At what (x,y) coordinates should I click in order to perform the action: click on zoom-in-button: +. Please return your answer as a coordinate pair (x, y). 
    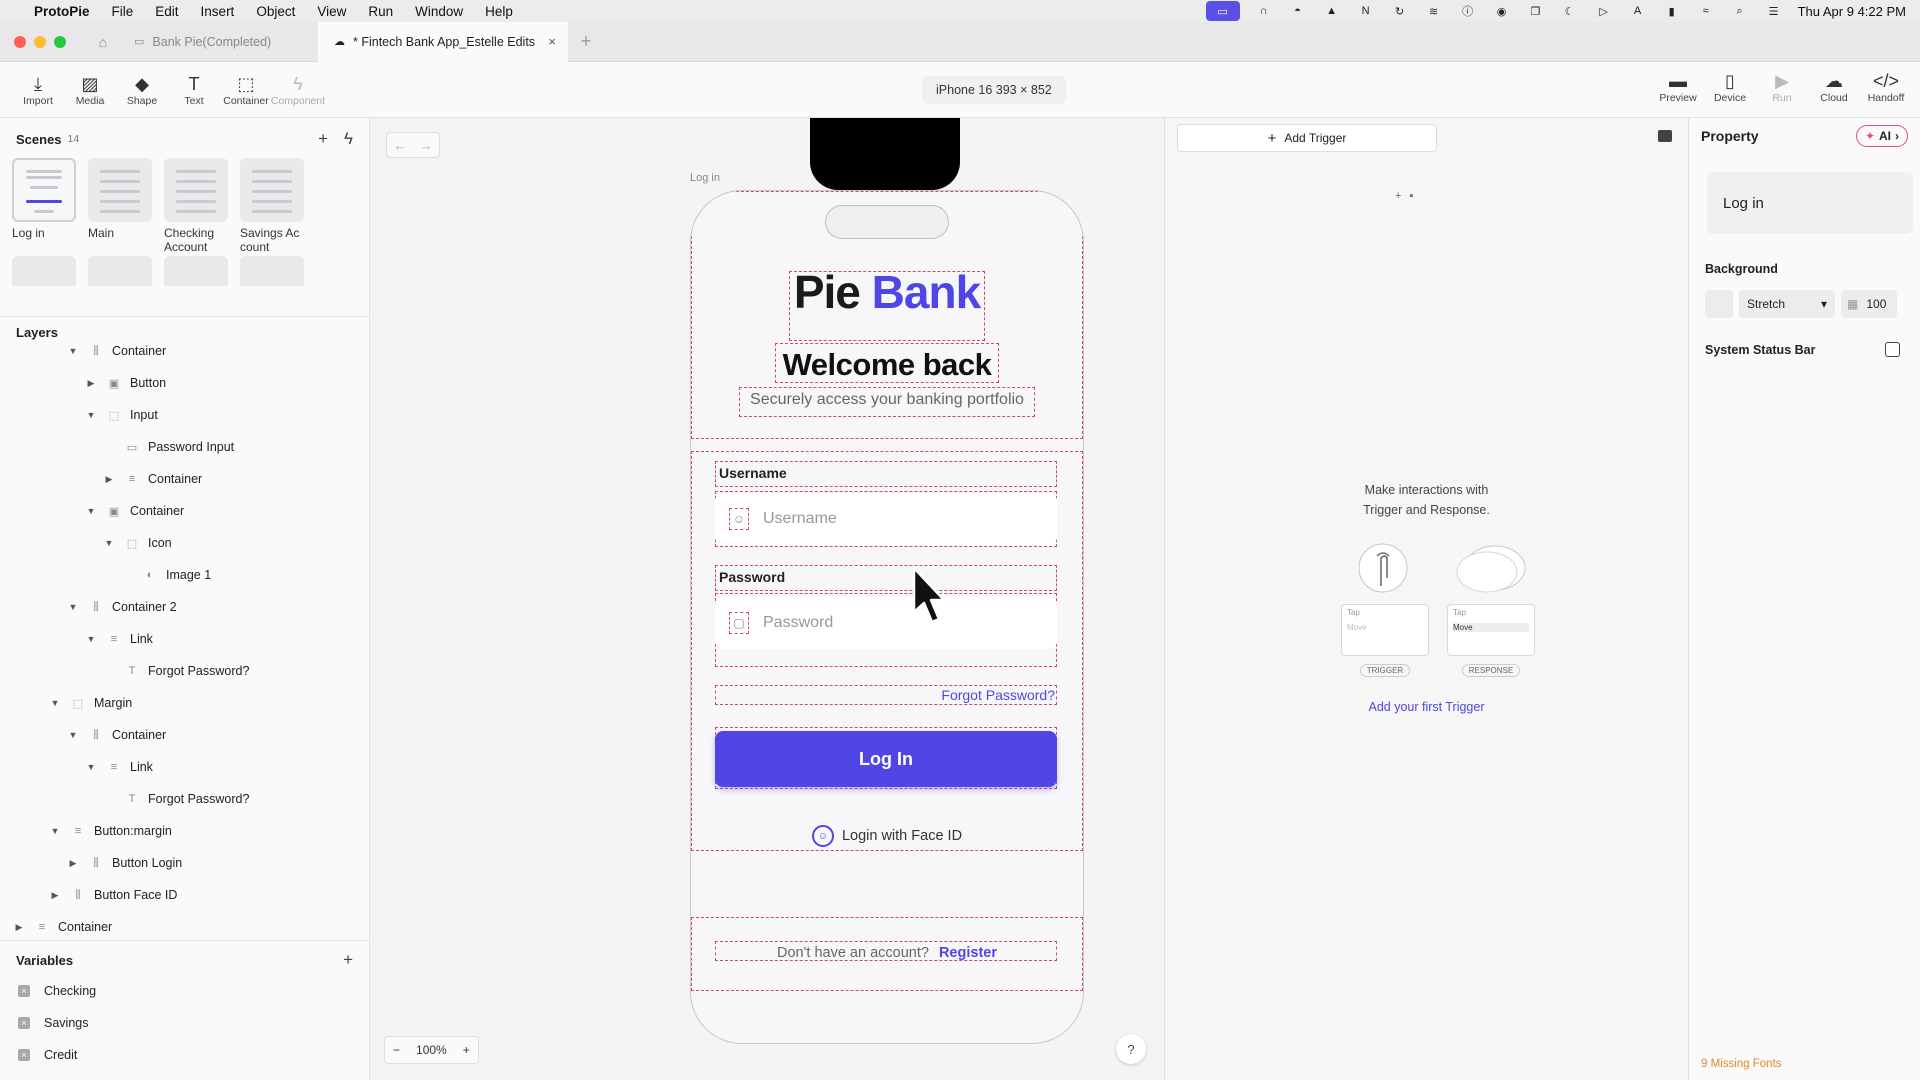
    Looking at the image, I should click on (466, 1050).